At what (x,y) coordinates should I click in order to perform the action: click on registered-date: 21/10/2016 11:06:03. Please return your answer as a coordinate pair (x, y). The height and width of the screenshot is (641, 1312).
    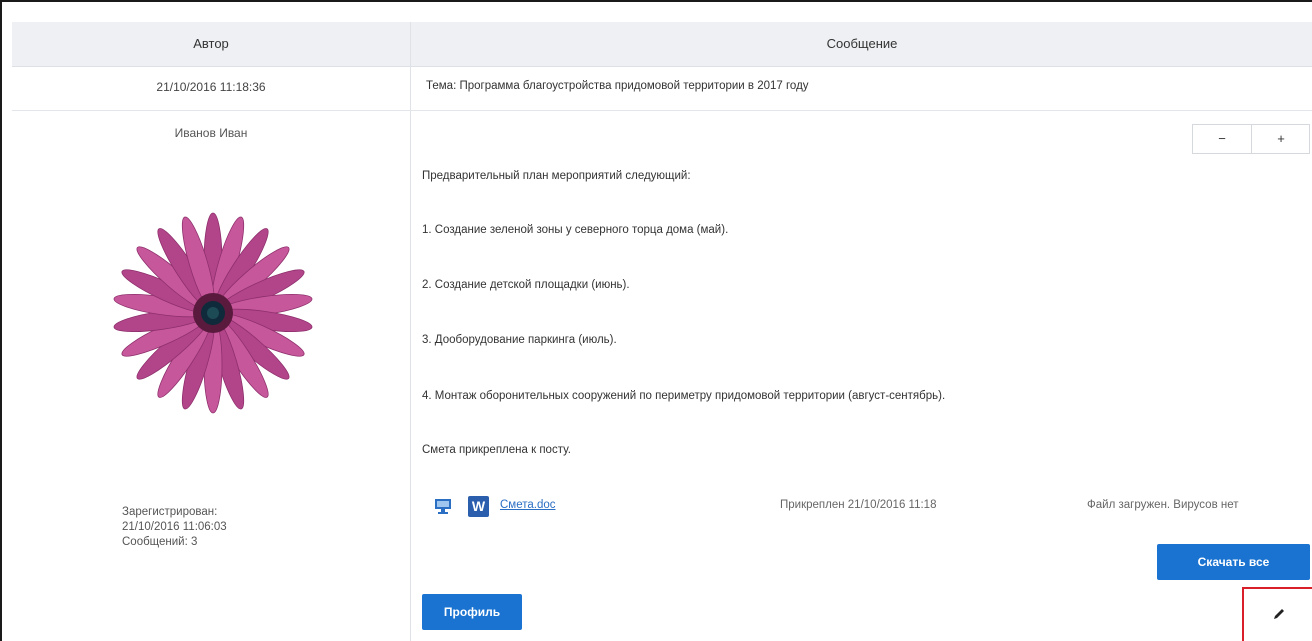
    Looking at the image, I should click on (174, 527).